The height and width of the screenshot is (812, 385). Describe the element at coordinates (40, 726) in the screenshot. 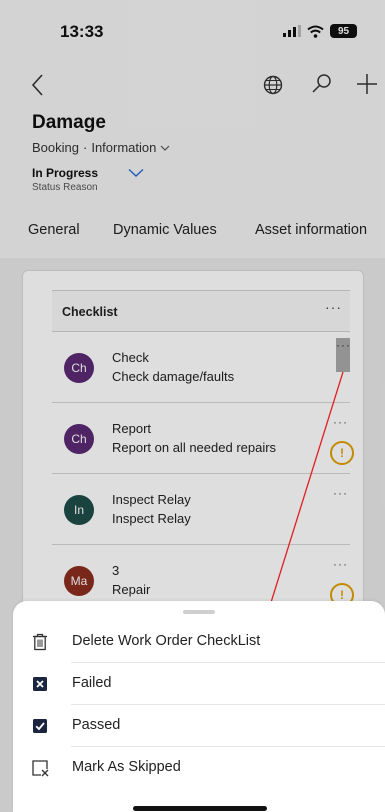

I see `checkbox-passed-icon` at that location.